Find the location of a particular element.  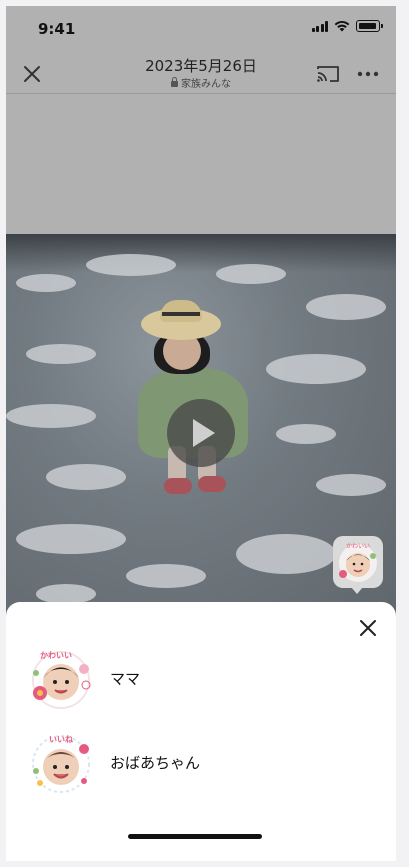

album-name: 家族みんな is located at coordinates (206, 84).